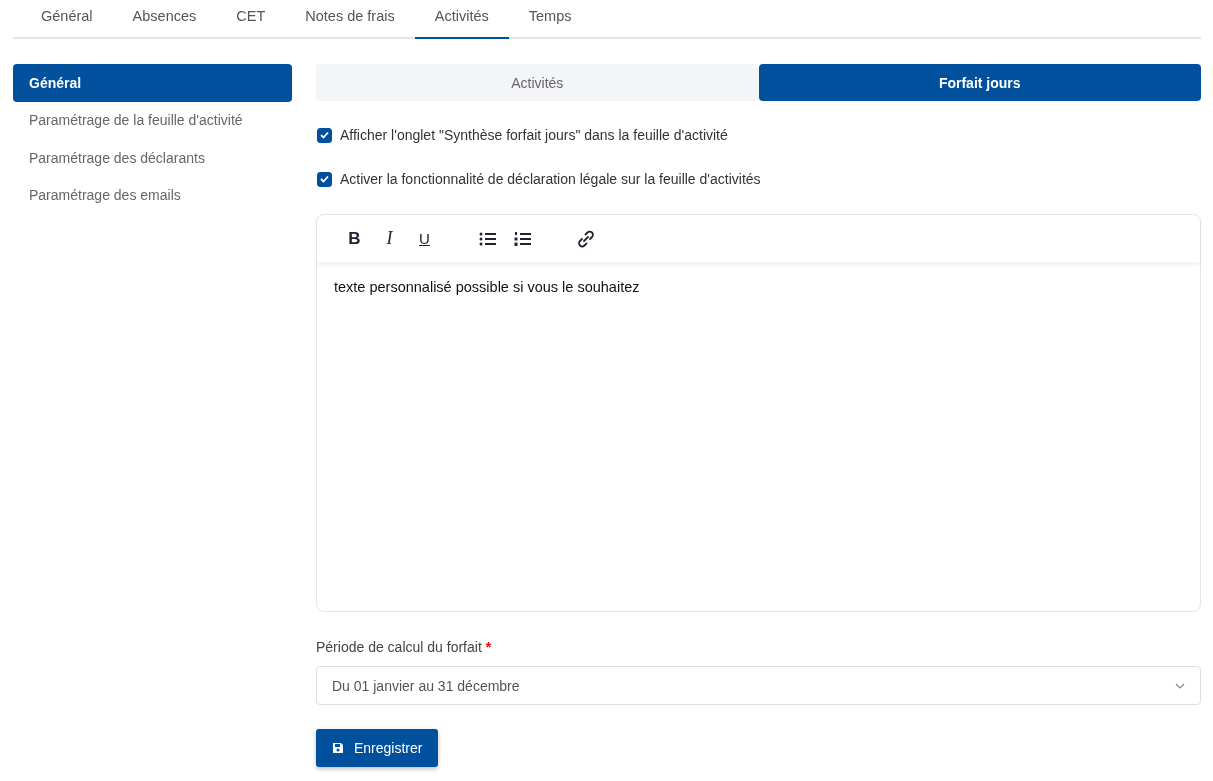  What do you see at coordinates (399, 647) in the screenshot?
I see `field-label: Période de calcul du forfait` at bounding box center [399, 647].